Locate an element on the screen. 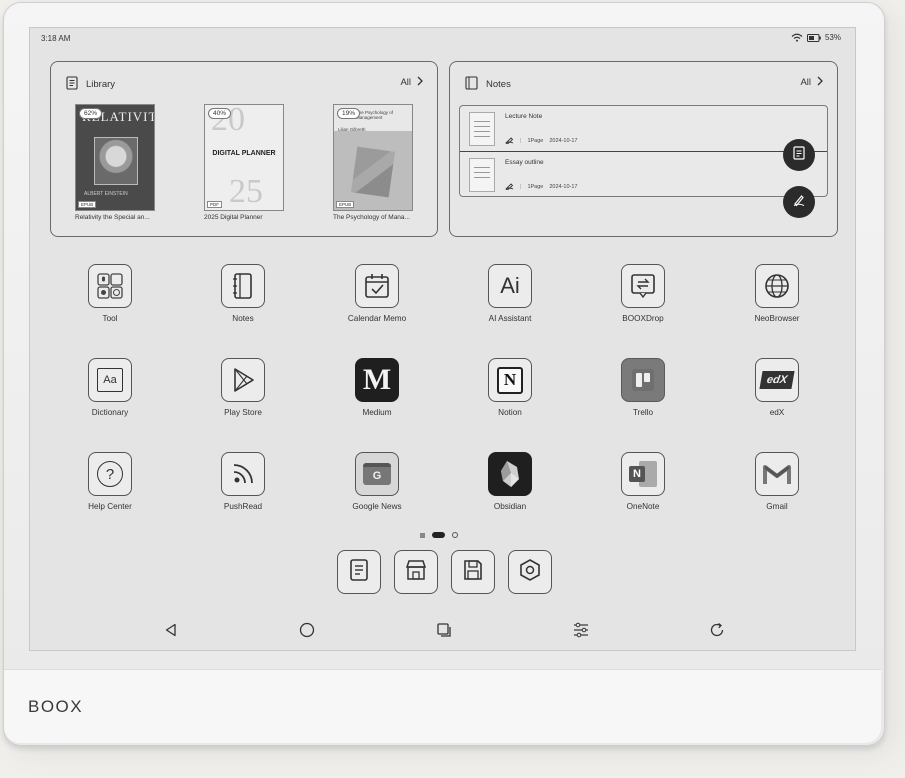 This screenshot has height=778, width=905. medium-glyph: M is located at coordinates (377, 379).